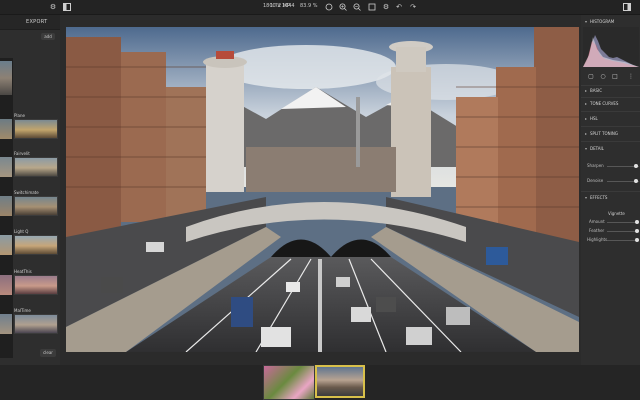  What do you see at coordinates (597, 239) in the screenshot?
I see `highlights-label: Highlights` at bounding box center [597, 239].